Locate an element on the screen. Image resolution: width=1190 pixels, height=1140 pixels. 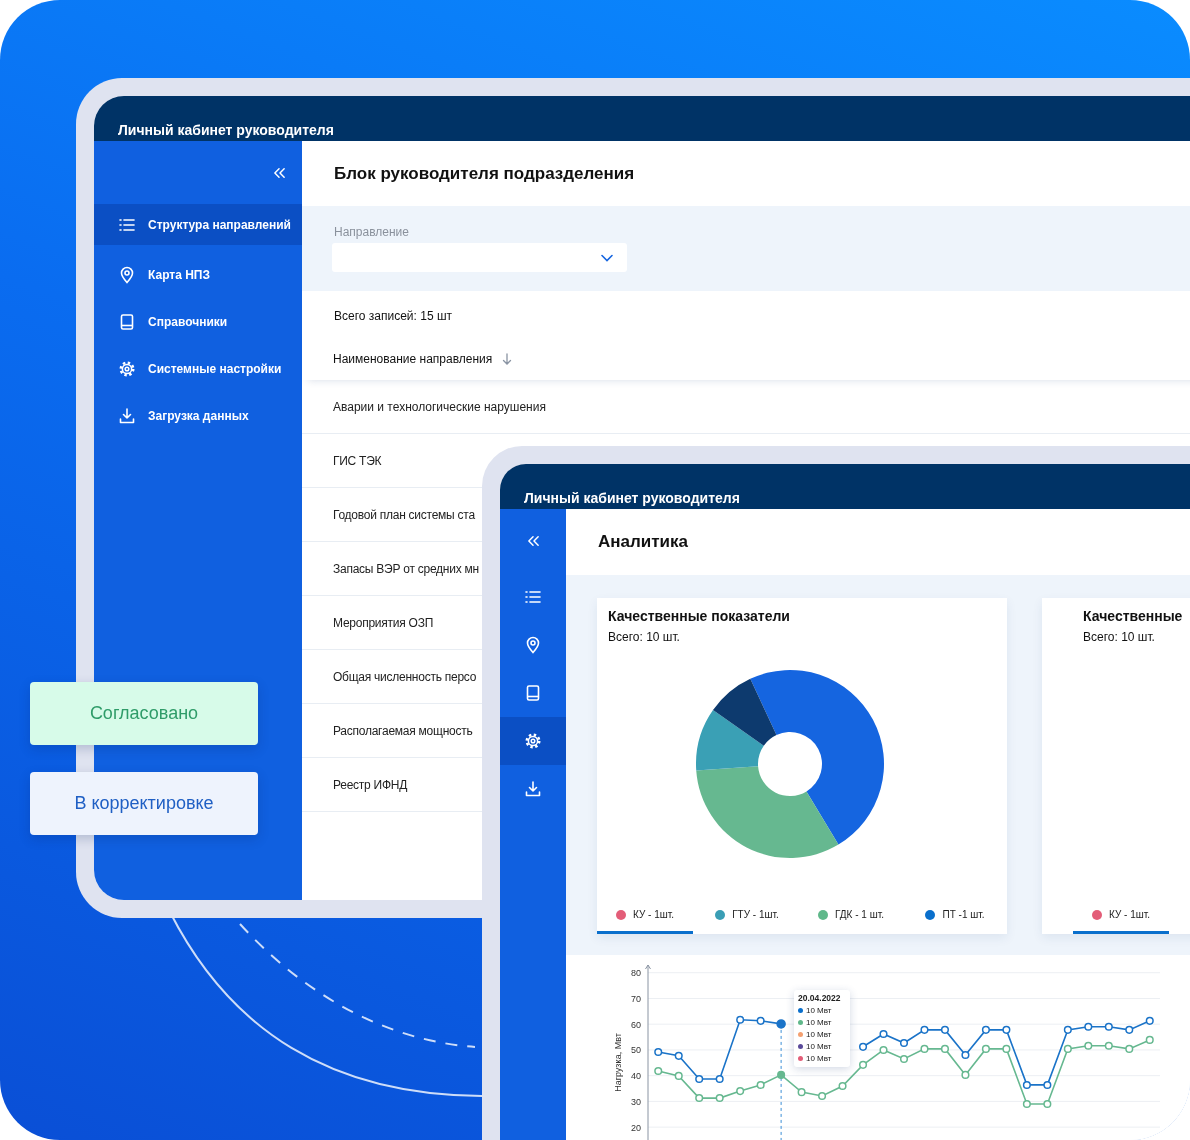
y-tick-label: 30 is located at coordinates (636, 1101).